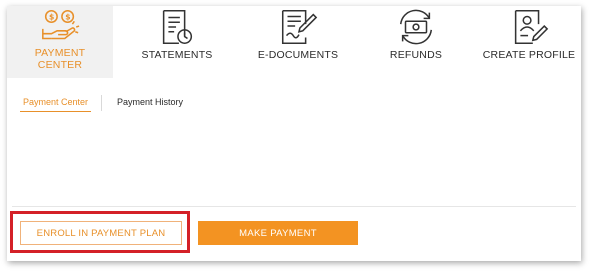 This screenshot has width=590, height=271. What do you see at coordinates (102, 103) in the screenshot?
I see `subtab-divider` at bounding box center [102, 103].